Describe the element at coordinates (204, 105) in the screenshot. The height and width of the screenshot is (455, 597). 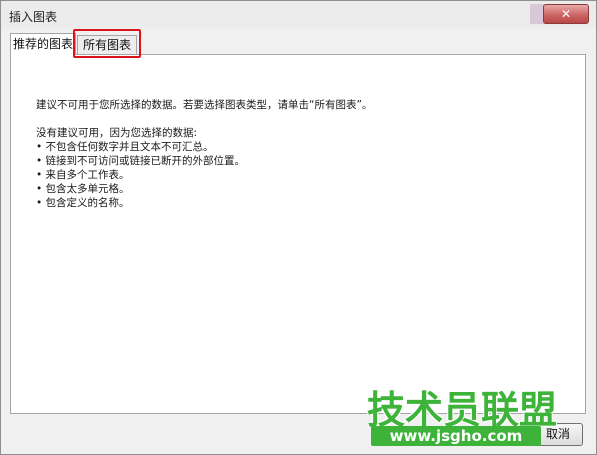
I see `no-recommendation-hint: 建议不可用于您所选择的数据。若要选择图表类型，请单击“所有图表”。` at that location.